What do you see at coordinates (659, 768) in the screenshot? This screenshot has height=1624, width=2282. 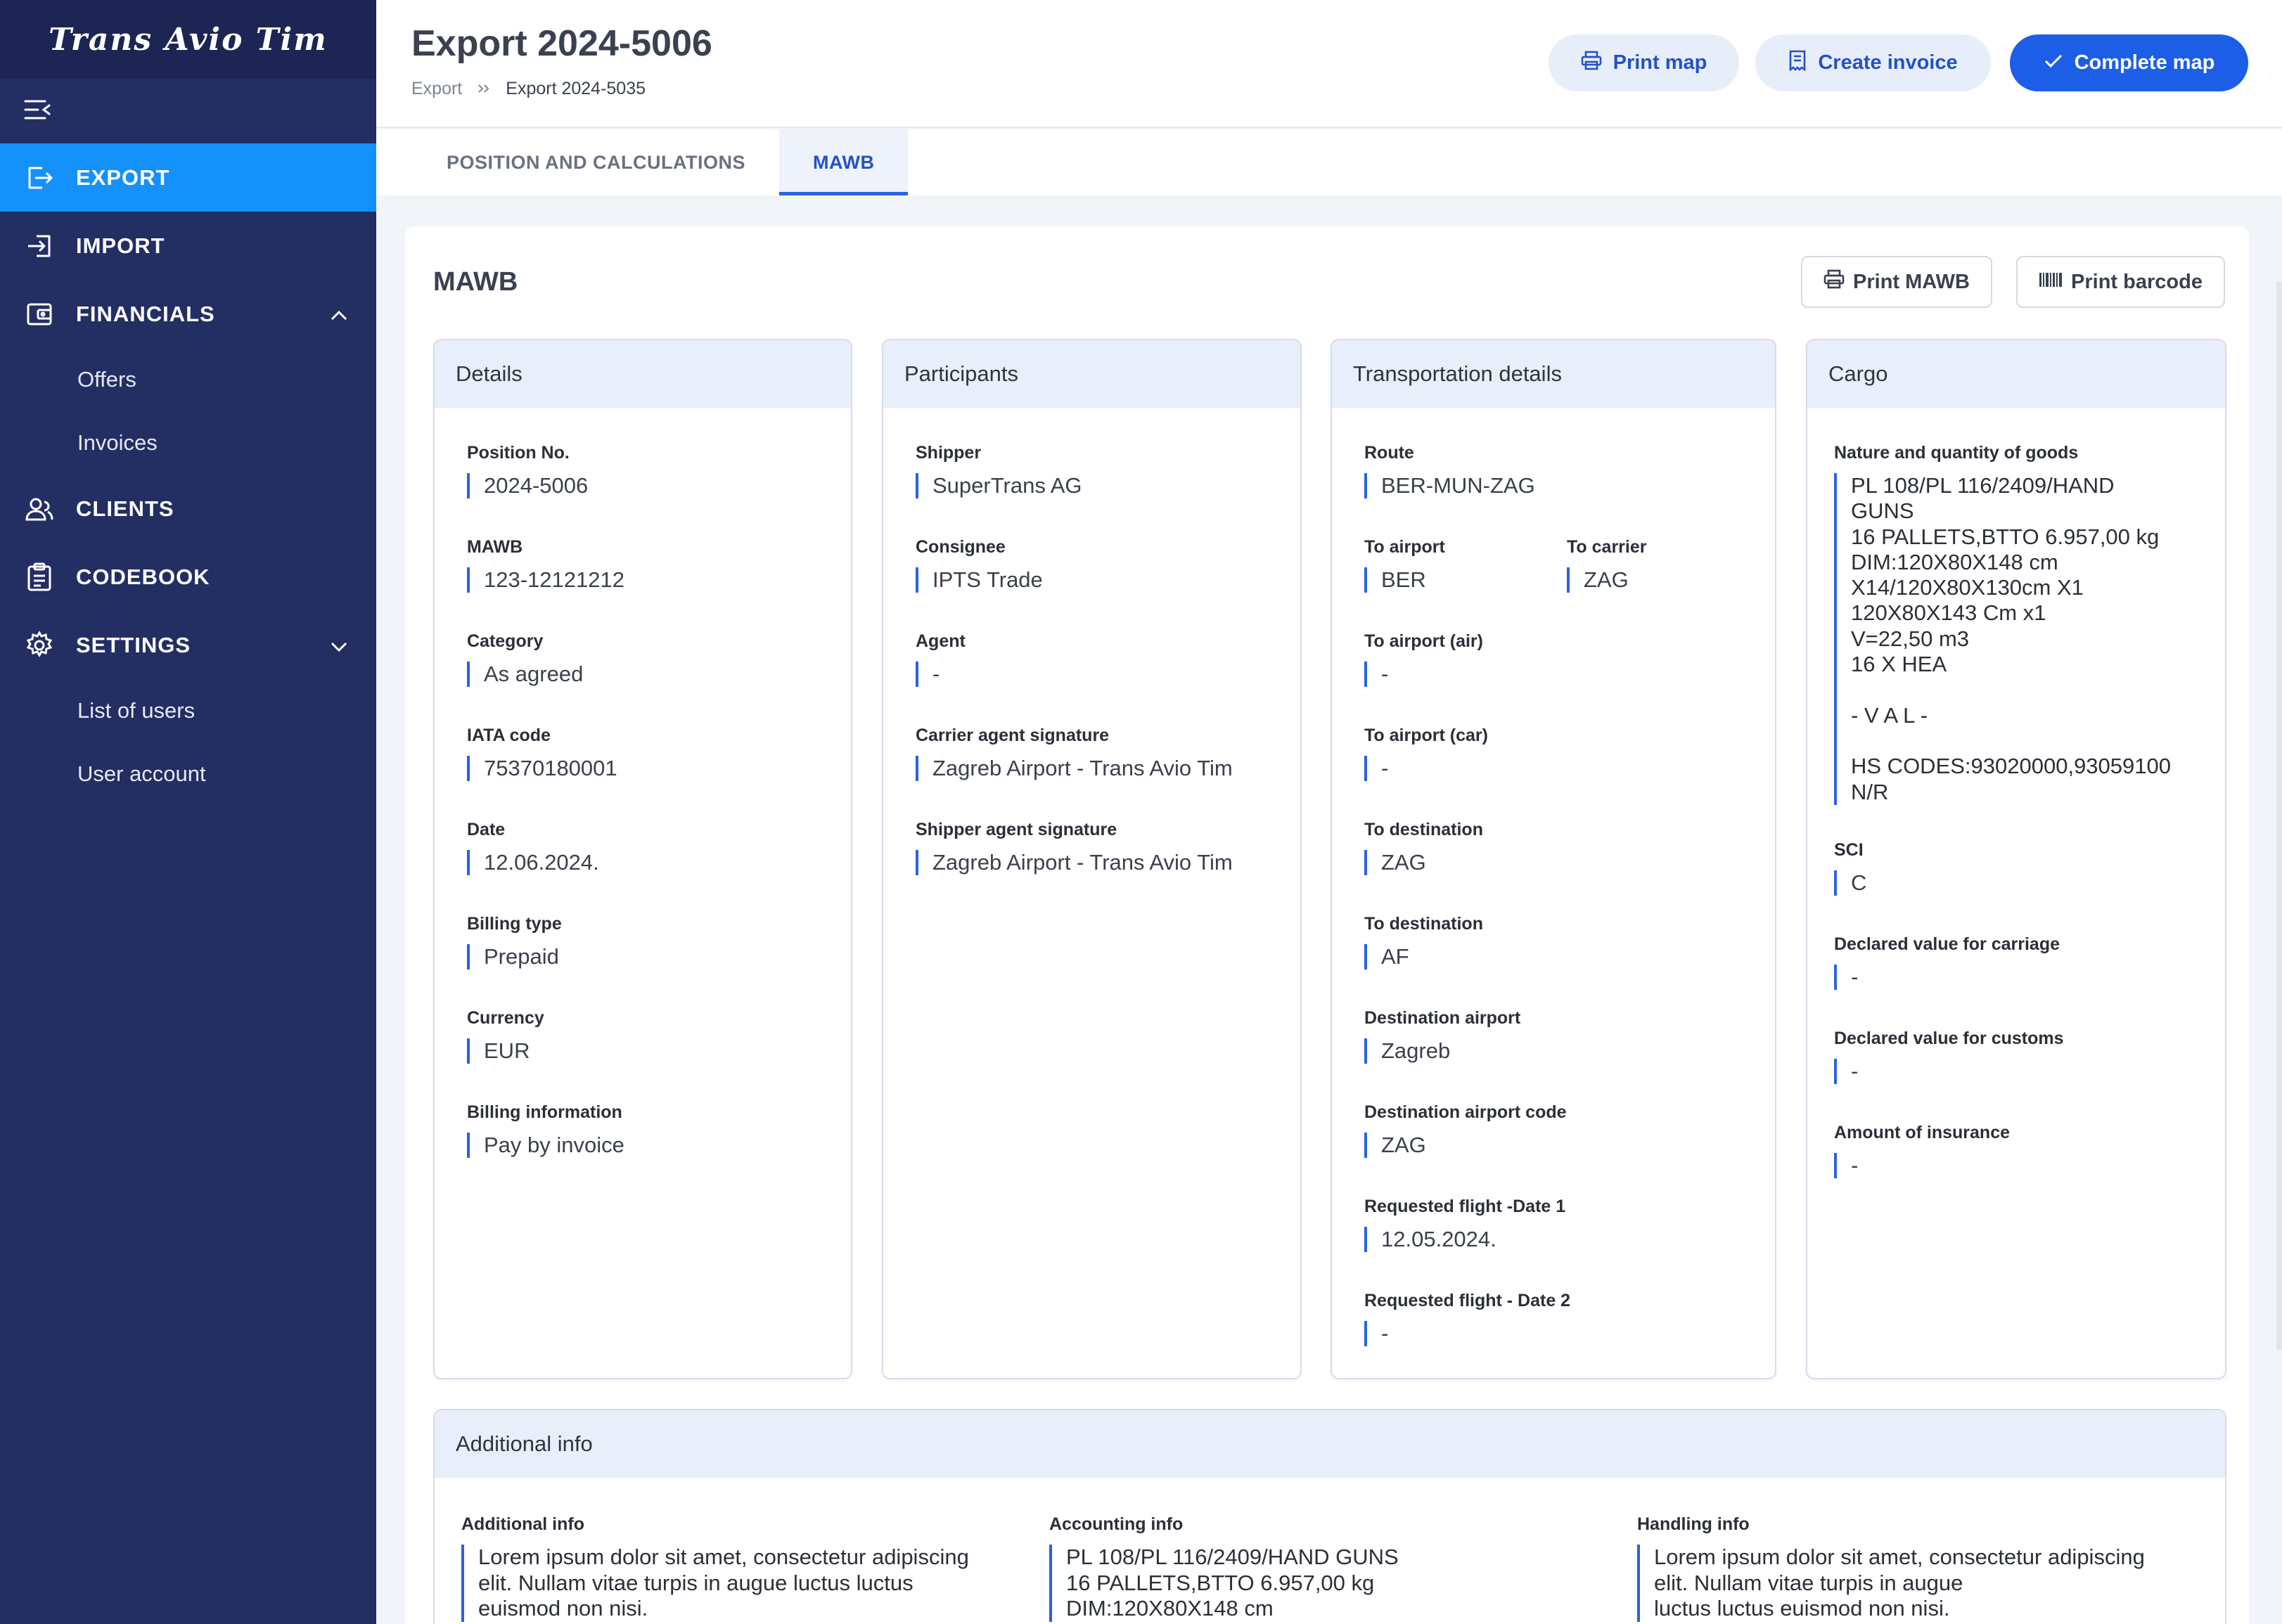 I see `field-value: 75370180001` at bounding box center [659, 768].